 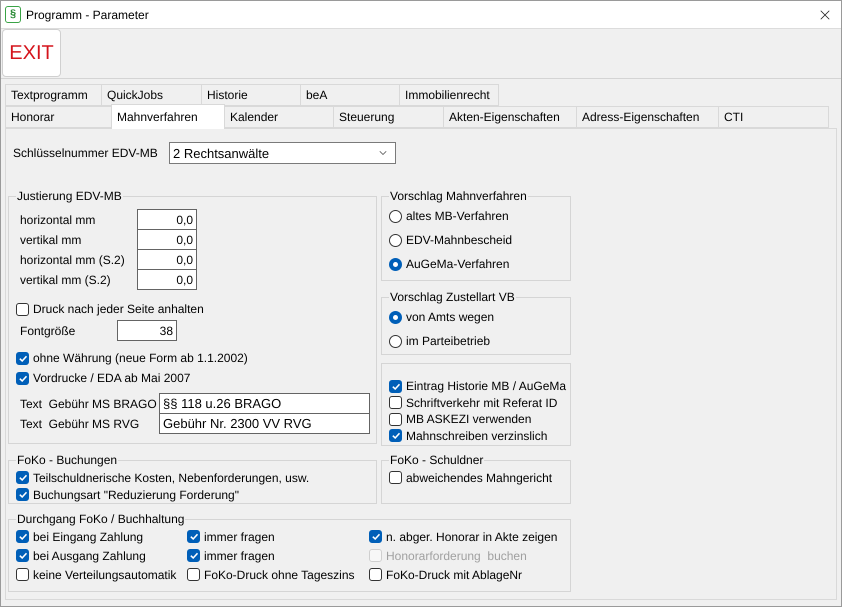 I want to click on checkbox-label: Buchungsart "Reduzierung Forderung", so click(x=136, y=495).